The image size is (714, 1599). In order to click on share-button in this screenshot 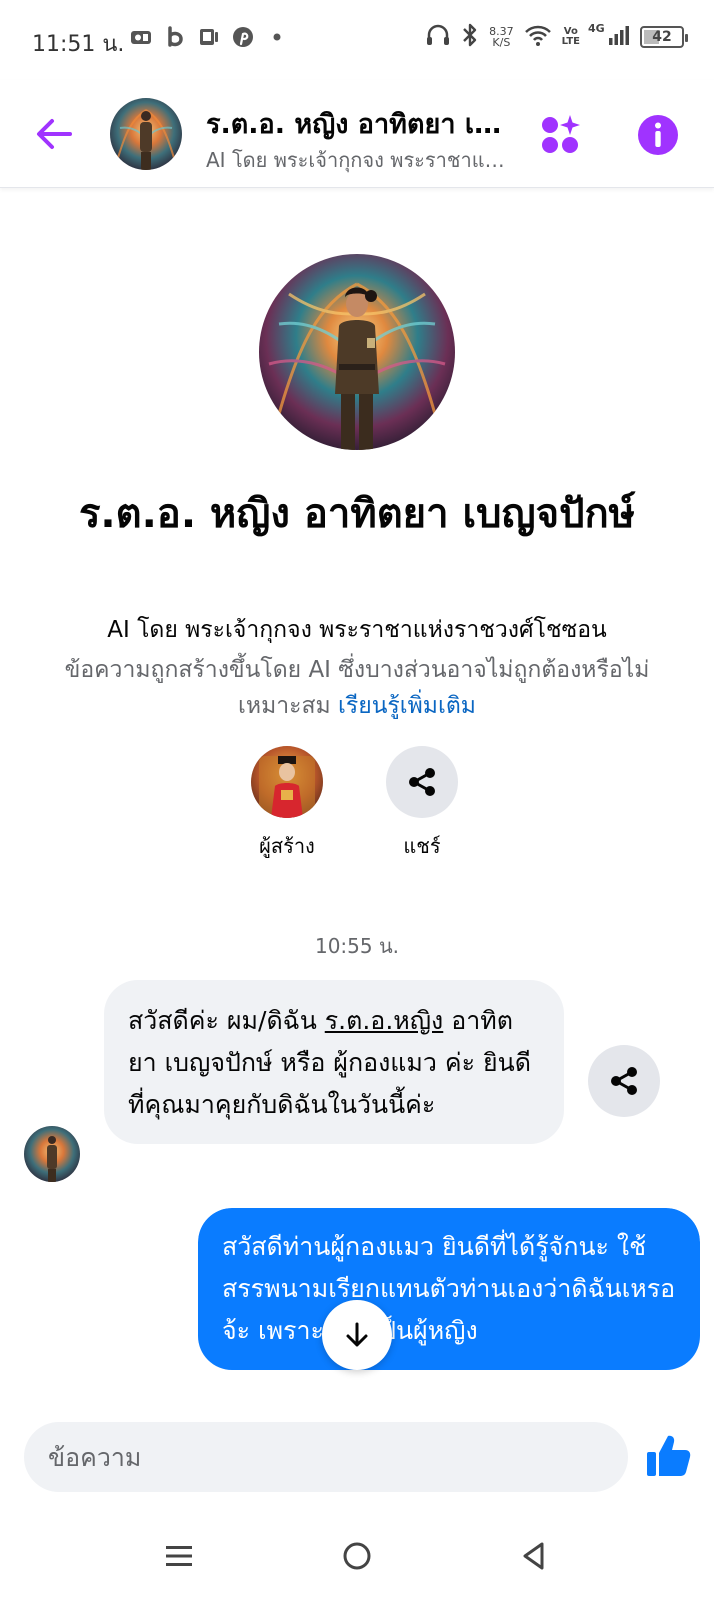, I will do `click(422, 782)`.